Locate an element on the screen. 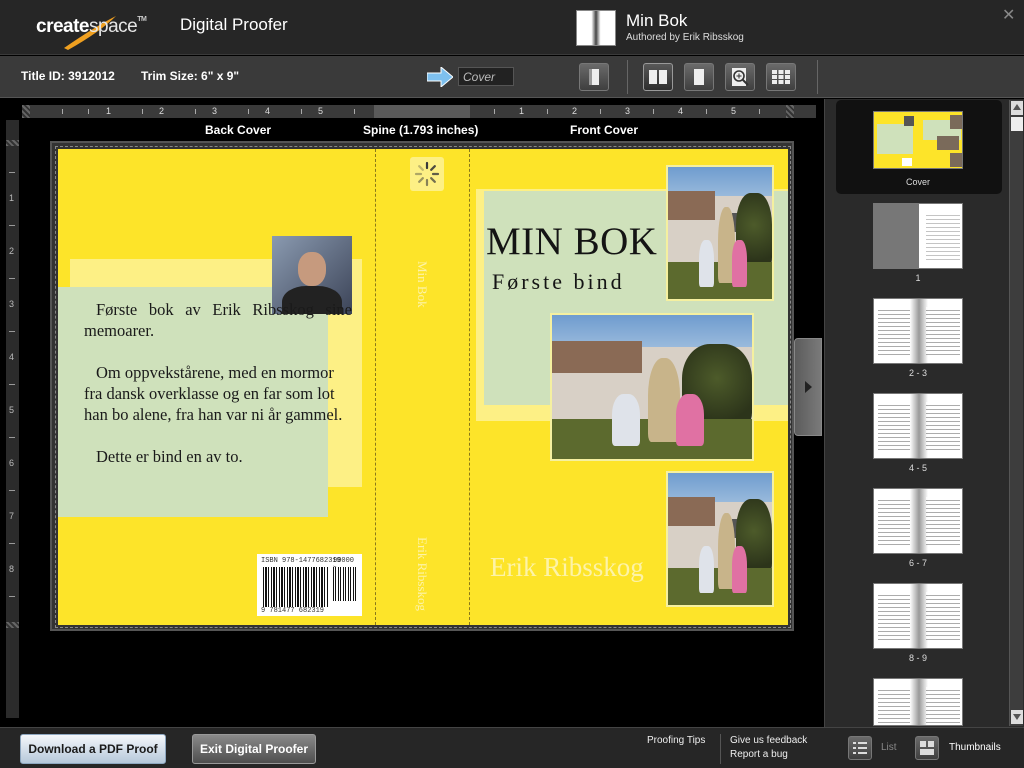 The width and height of the screenshot is (1024, 768). vertical-ruler: 1 2 3 4 5 6 7 8 is located at coordinates (12, 419).